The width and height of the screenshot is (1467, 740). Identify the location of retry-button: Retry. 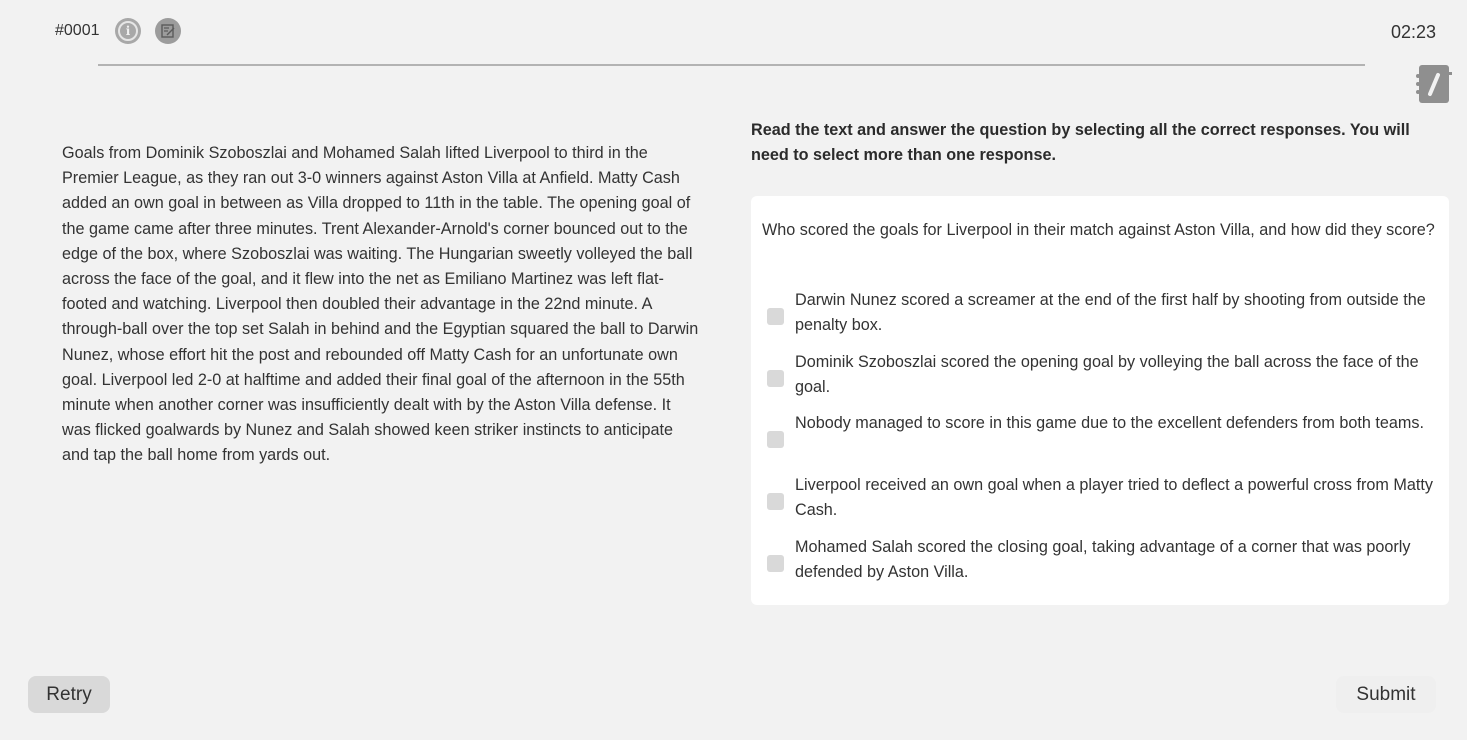
(69, 694).